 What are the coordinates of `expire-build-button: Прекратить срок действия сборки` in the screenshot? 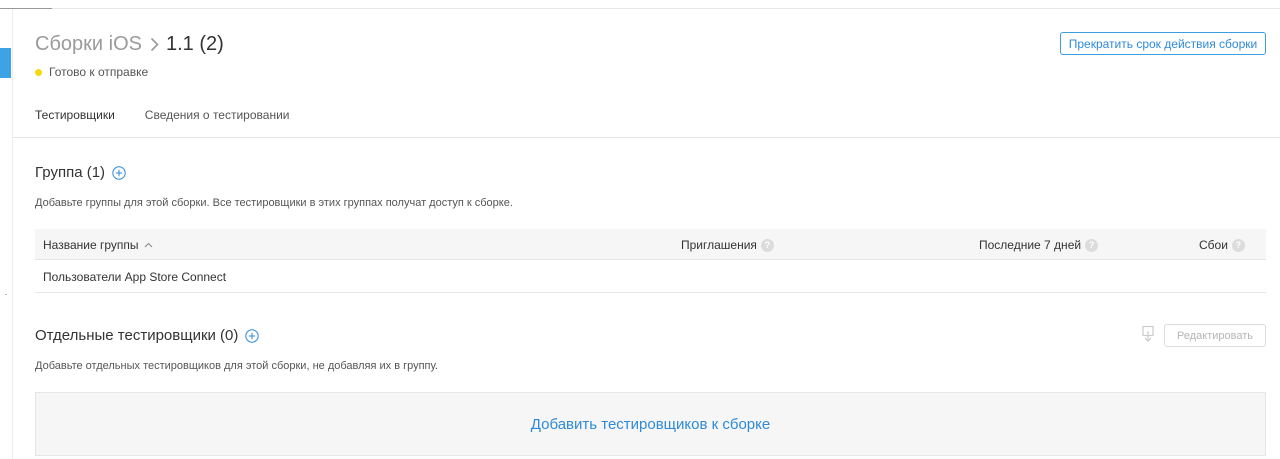 It's located at (1163, 43).